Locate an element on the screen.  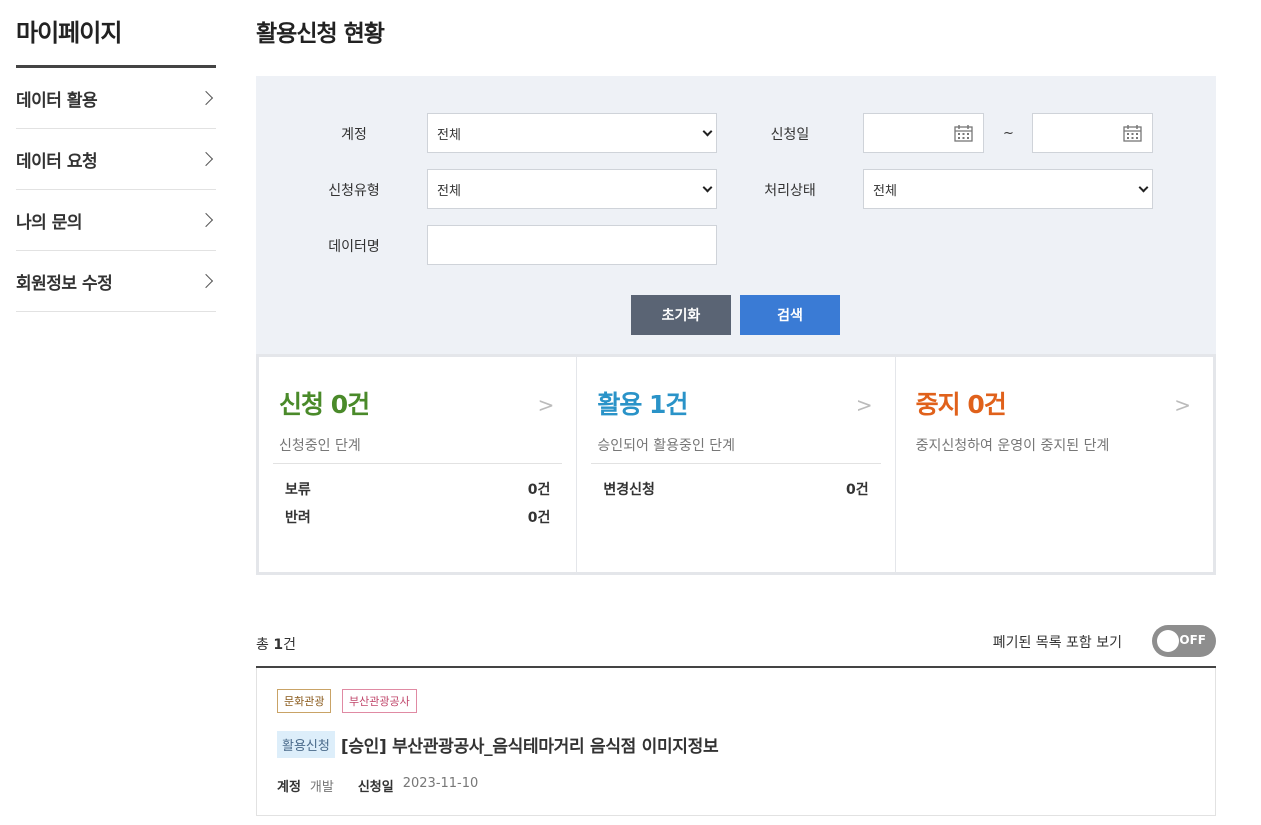
status-row: 보류 0건 is located at coordinates (417, 489).